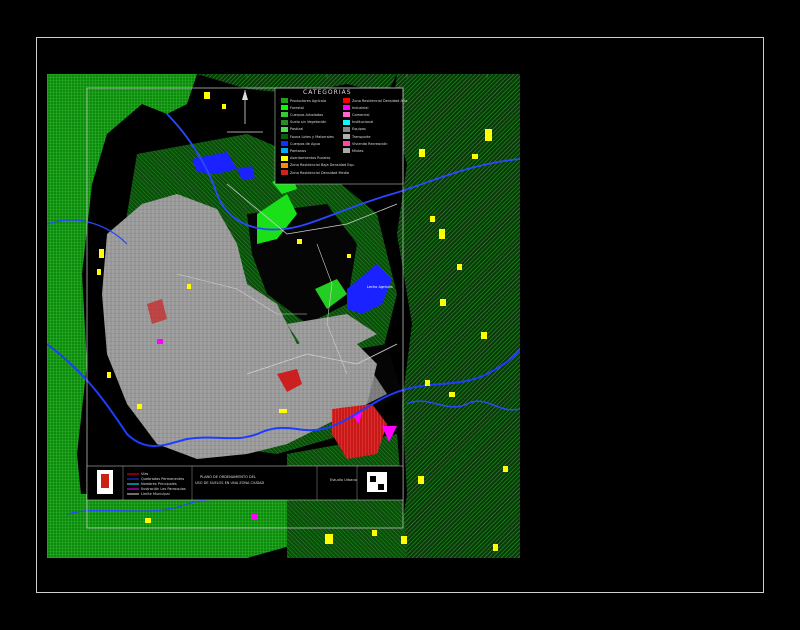  Describe the element at coordinates (228, 477) in the screenshot. I see `map-title-line-1: PLANO DE ORDENAMIENTO DEL` at that location.